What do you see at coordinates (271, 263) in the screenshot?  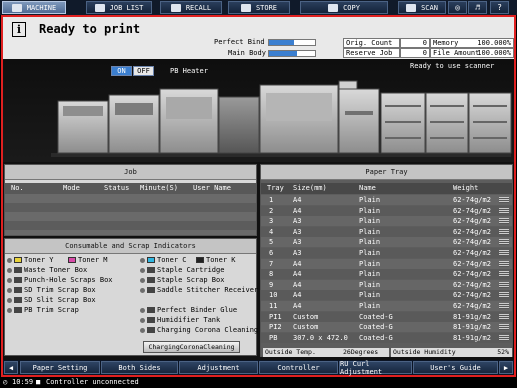 I see `tray-cell-tray: 7` at bounding box center [271, 263].